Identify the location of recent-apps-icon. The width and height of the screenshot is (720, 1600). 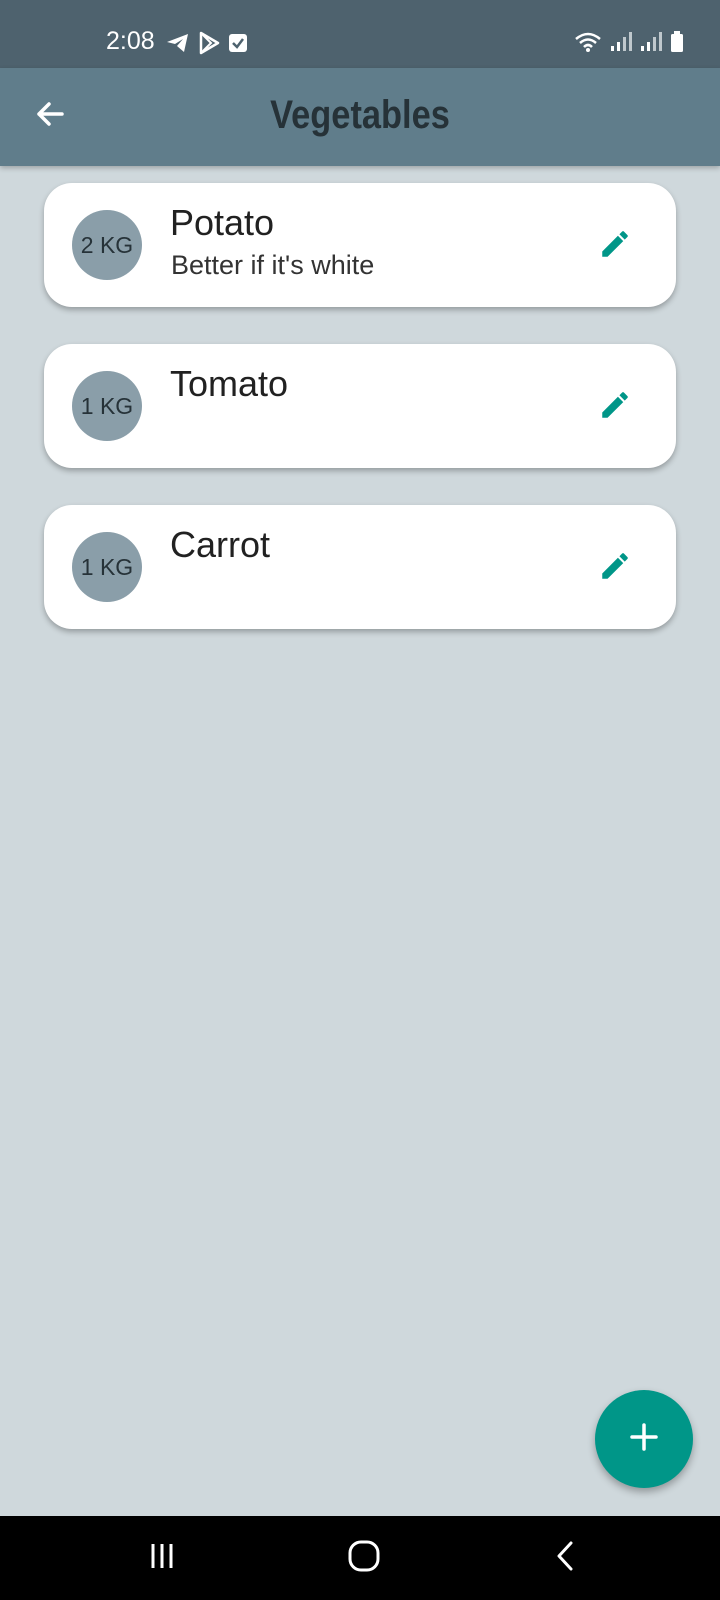
(162, 1558).